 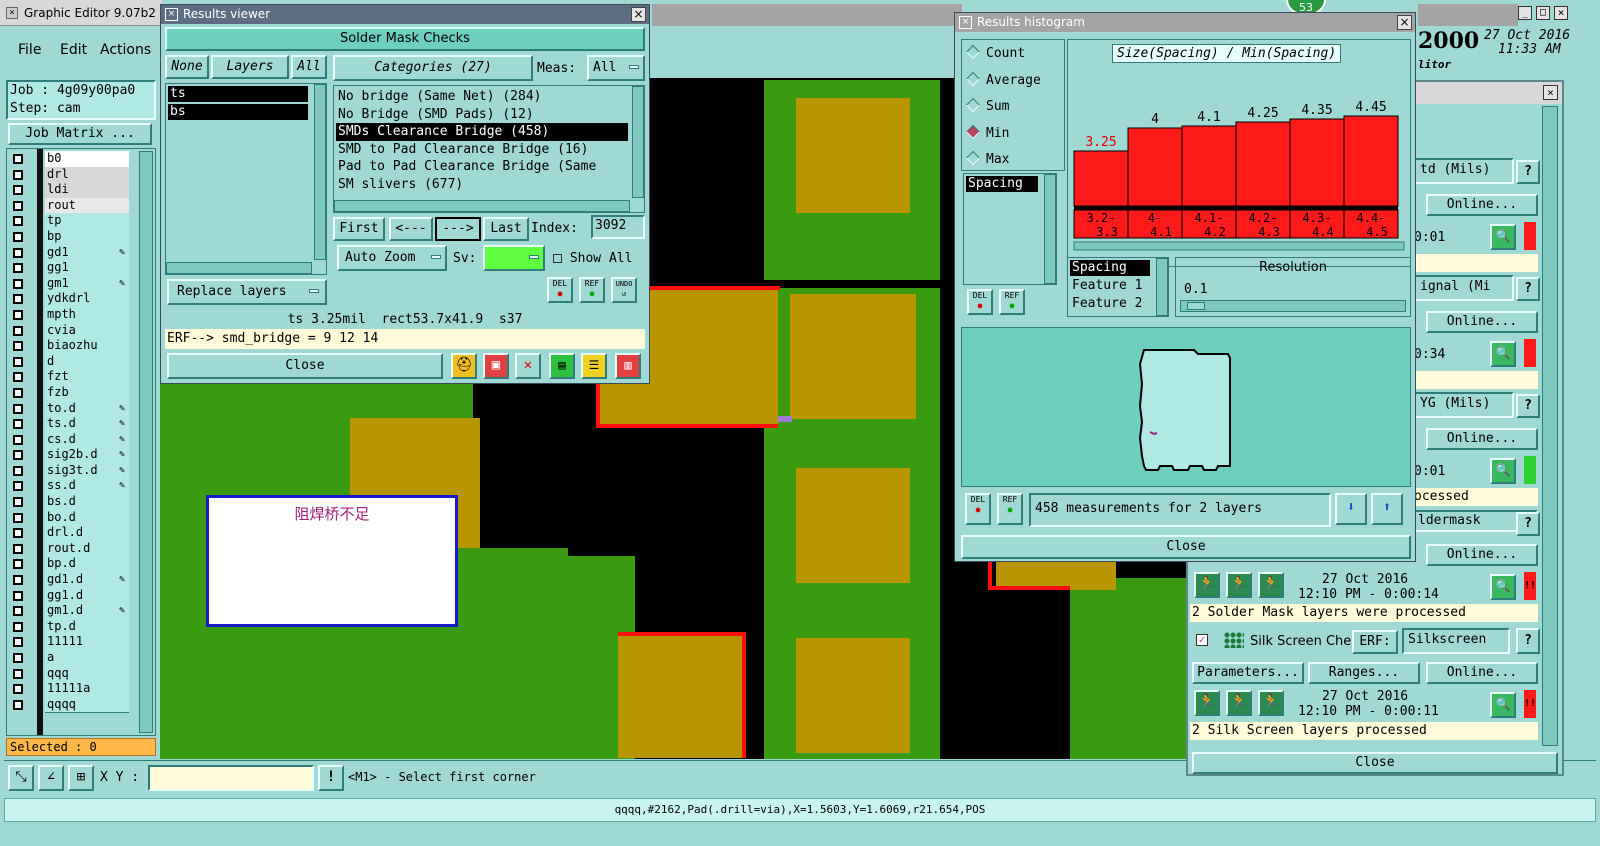 What do you see at coordinates (562, 366) in the screenshot?
I see `tool-report-icon: ▤` at bounding box center [562, 366].